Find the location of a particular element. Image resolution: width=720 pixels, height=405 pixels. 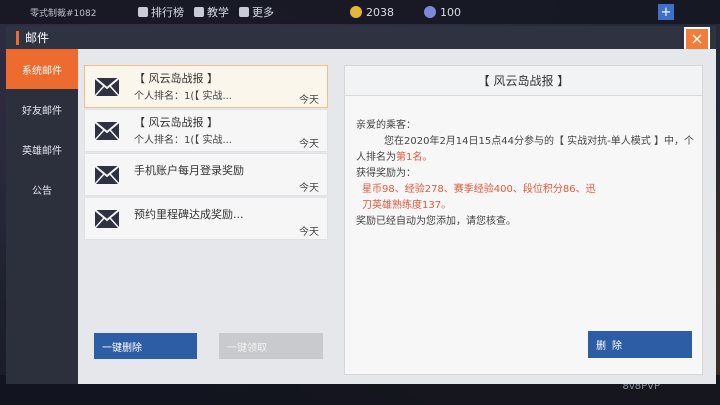

mail-greeting: 亲爱的乘客： is located at coordinates (386, 125).